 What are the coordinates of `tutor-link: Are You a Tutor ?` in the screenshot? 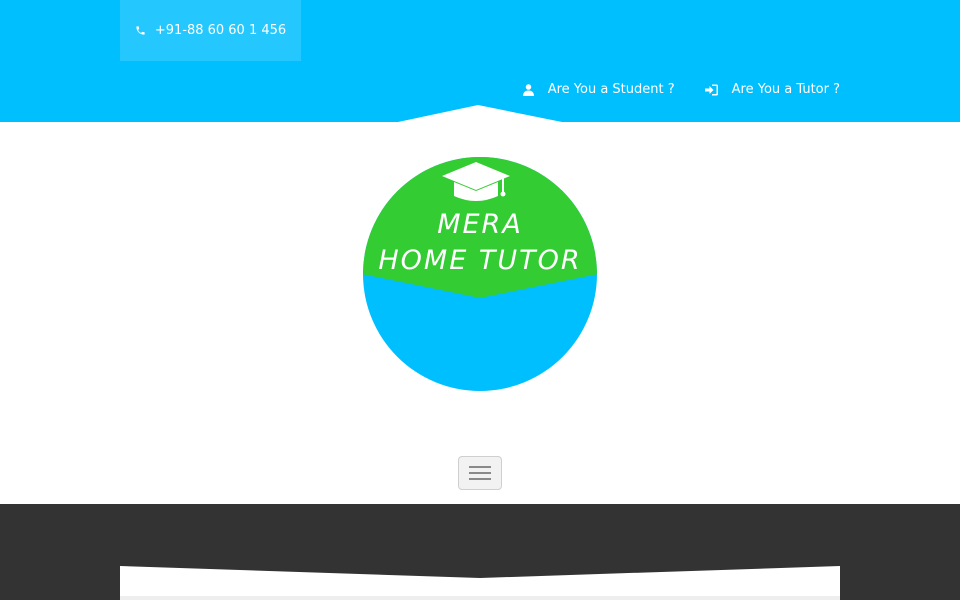 It's located at (772, 89).